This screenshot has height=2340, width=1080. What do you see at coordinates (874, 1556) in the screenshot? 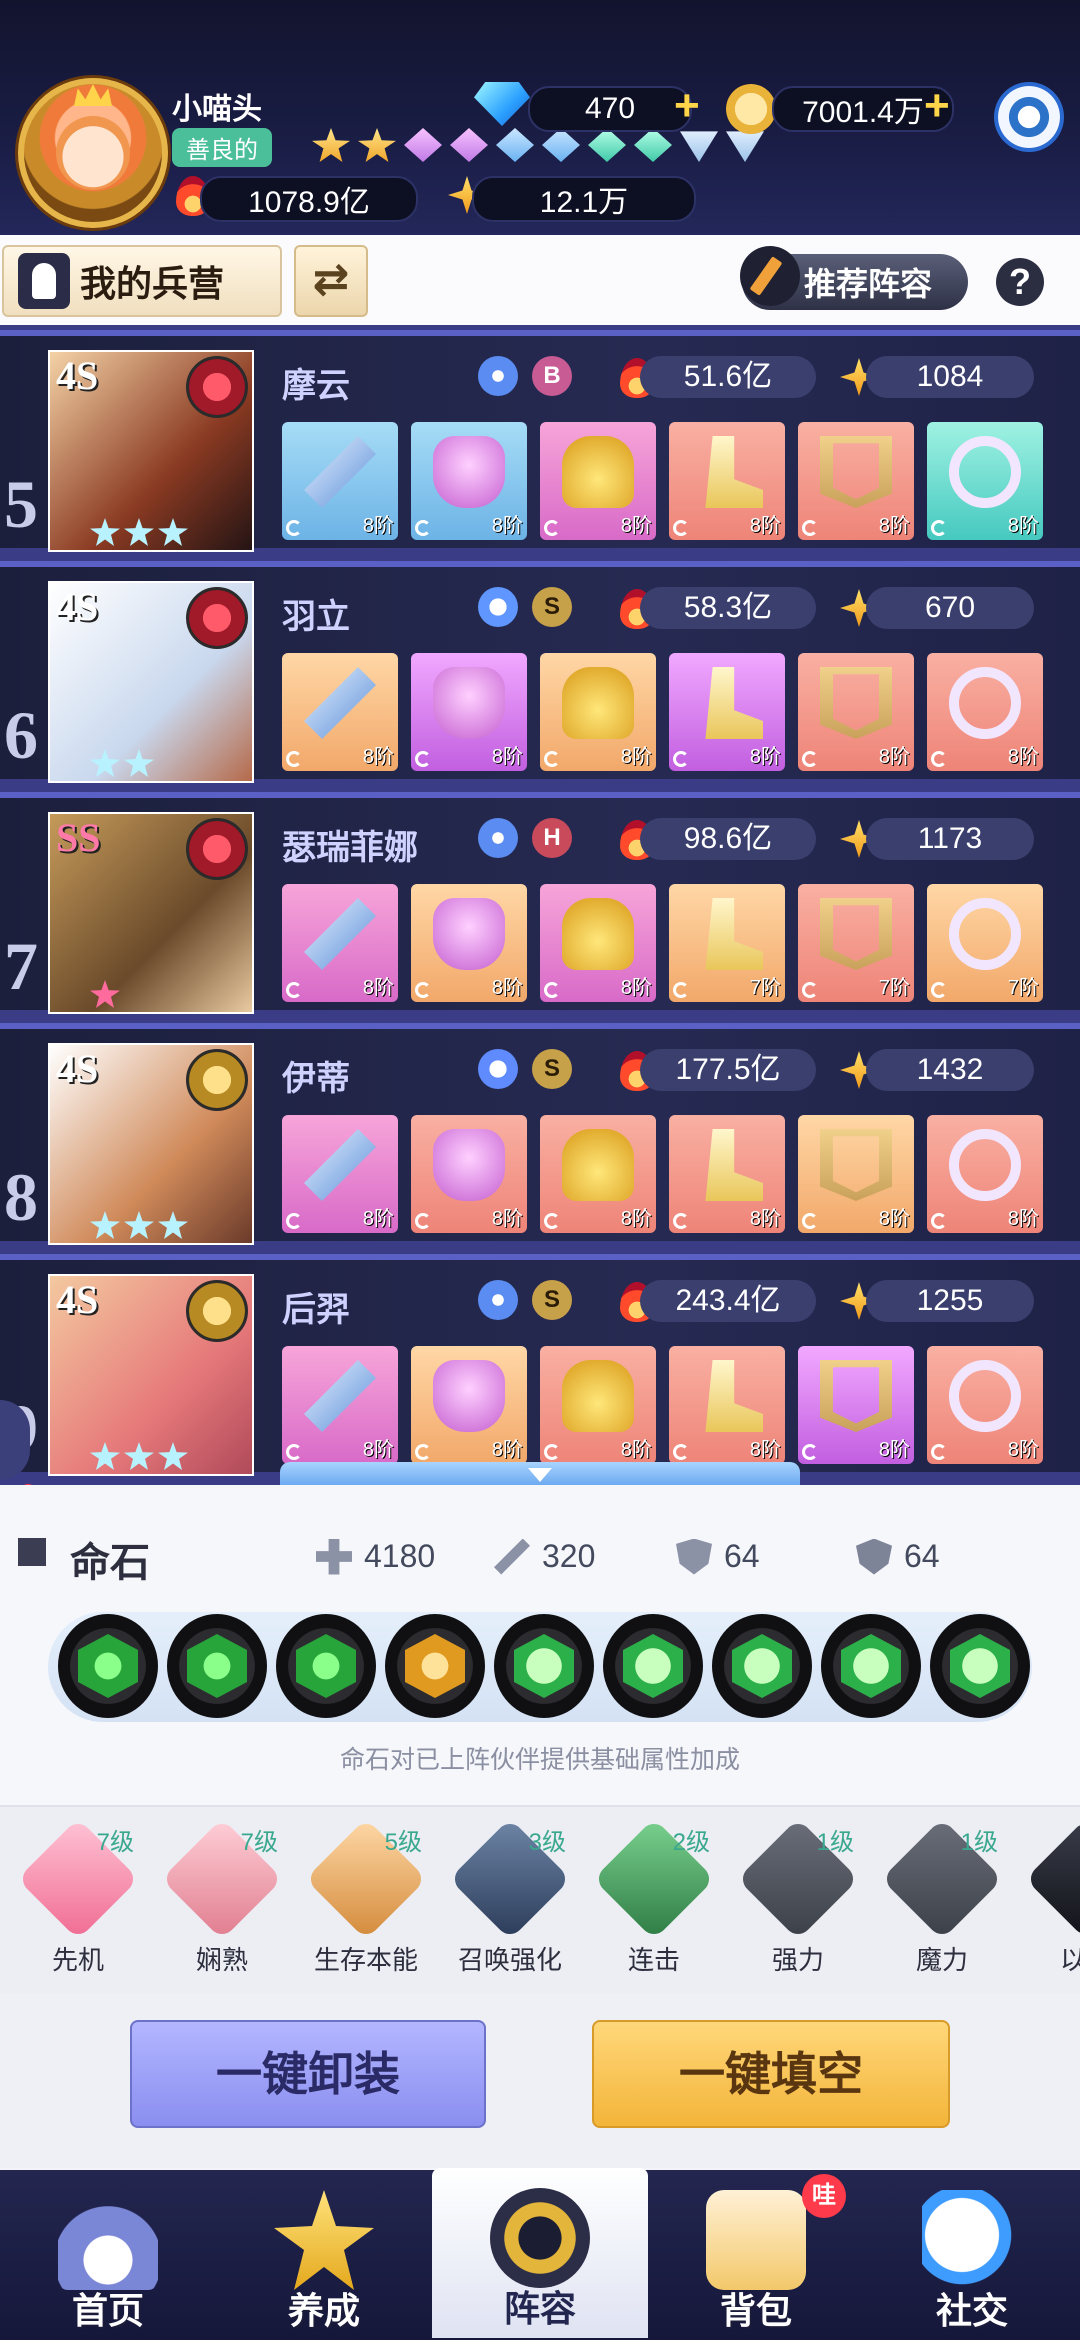
I see `magic-shield-icon` at bounding box center [874, 1556].